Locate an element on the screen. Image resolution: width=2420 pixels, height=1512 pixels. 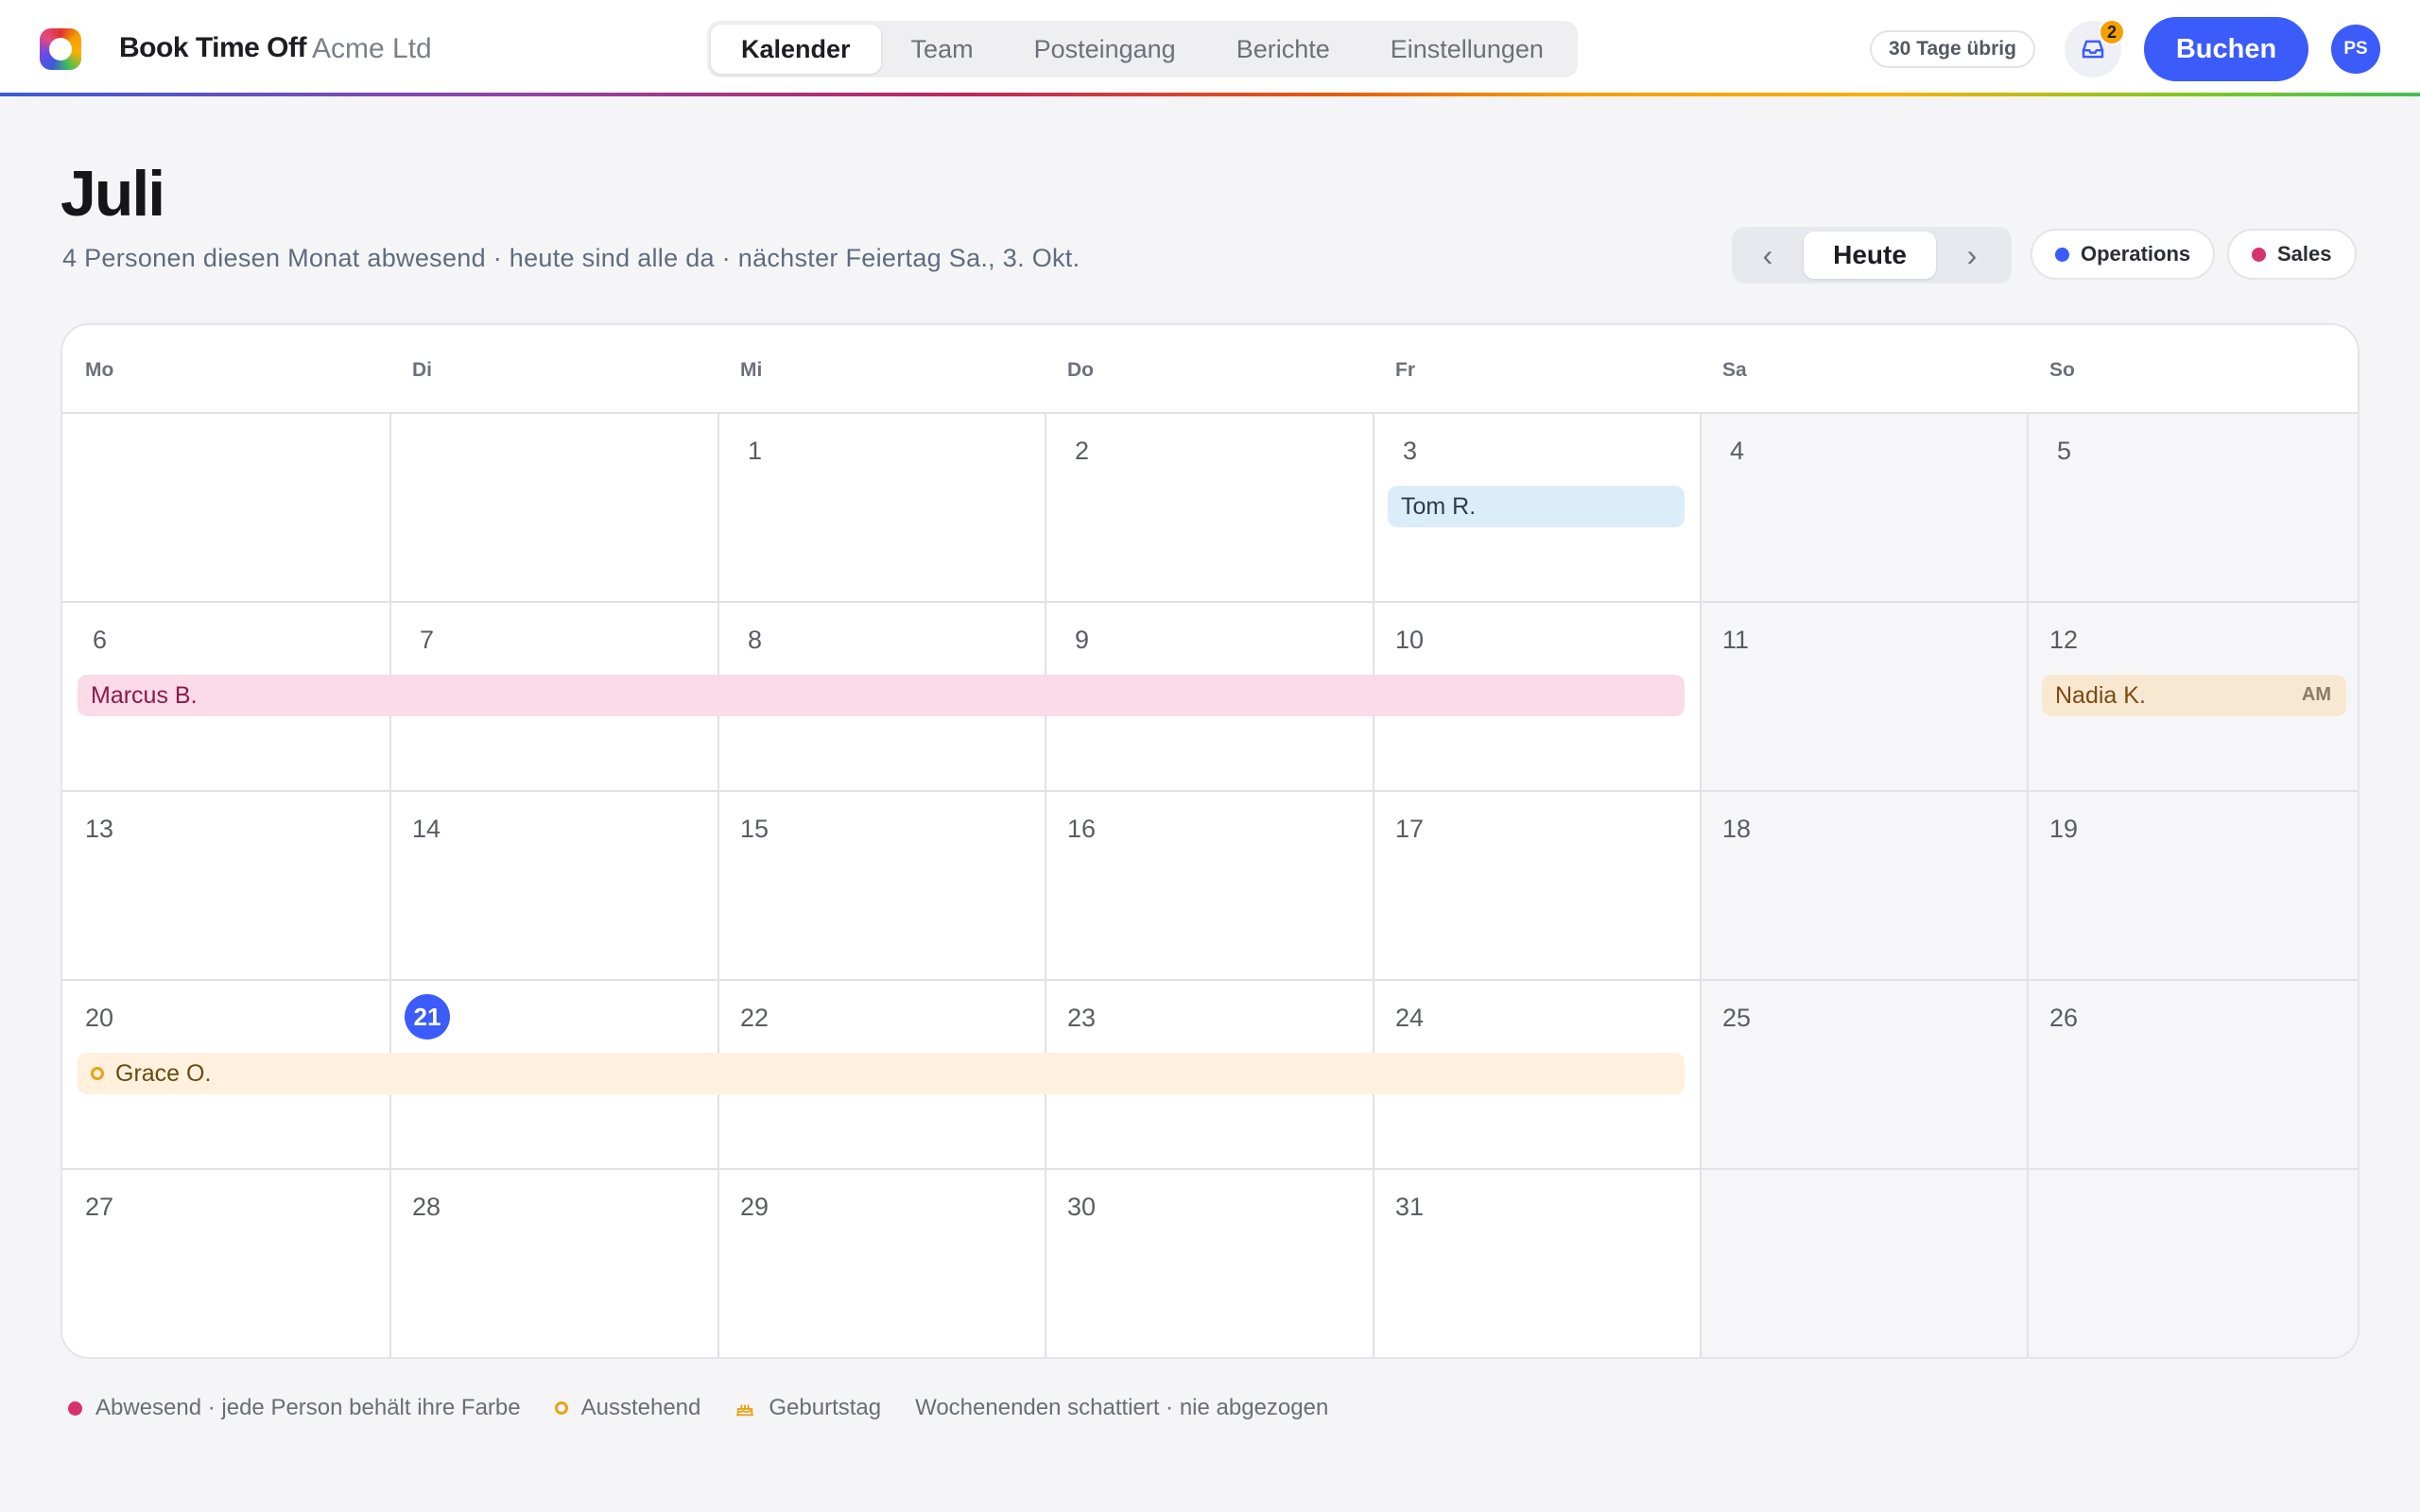
weekday-header: Mi is located at coordinates (751, 370).